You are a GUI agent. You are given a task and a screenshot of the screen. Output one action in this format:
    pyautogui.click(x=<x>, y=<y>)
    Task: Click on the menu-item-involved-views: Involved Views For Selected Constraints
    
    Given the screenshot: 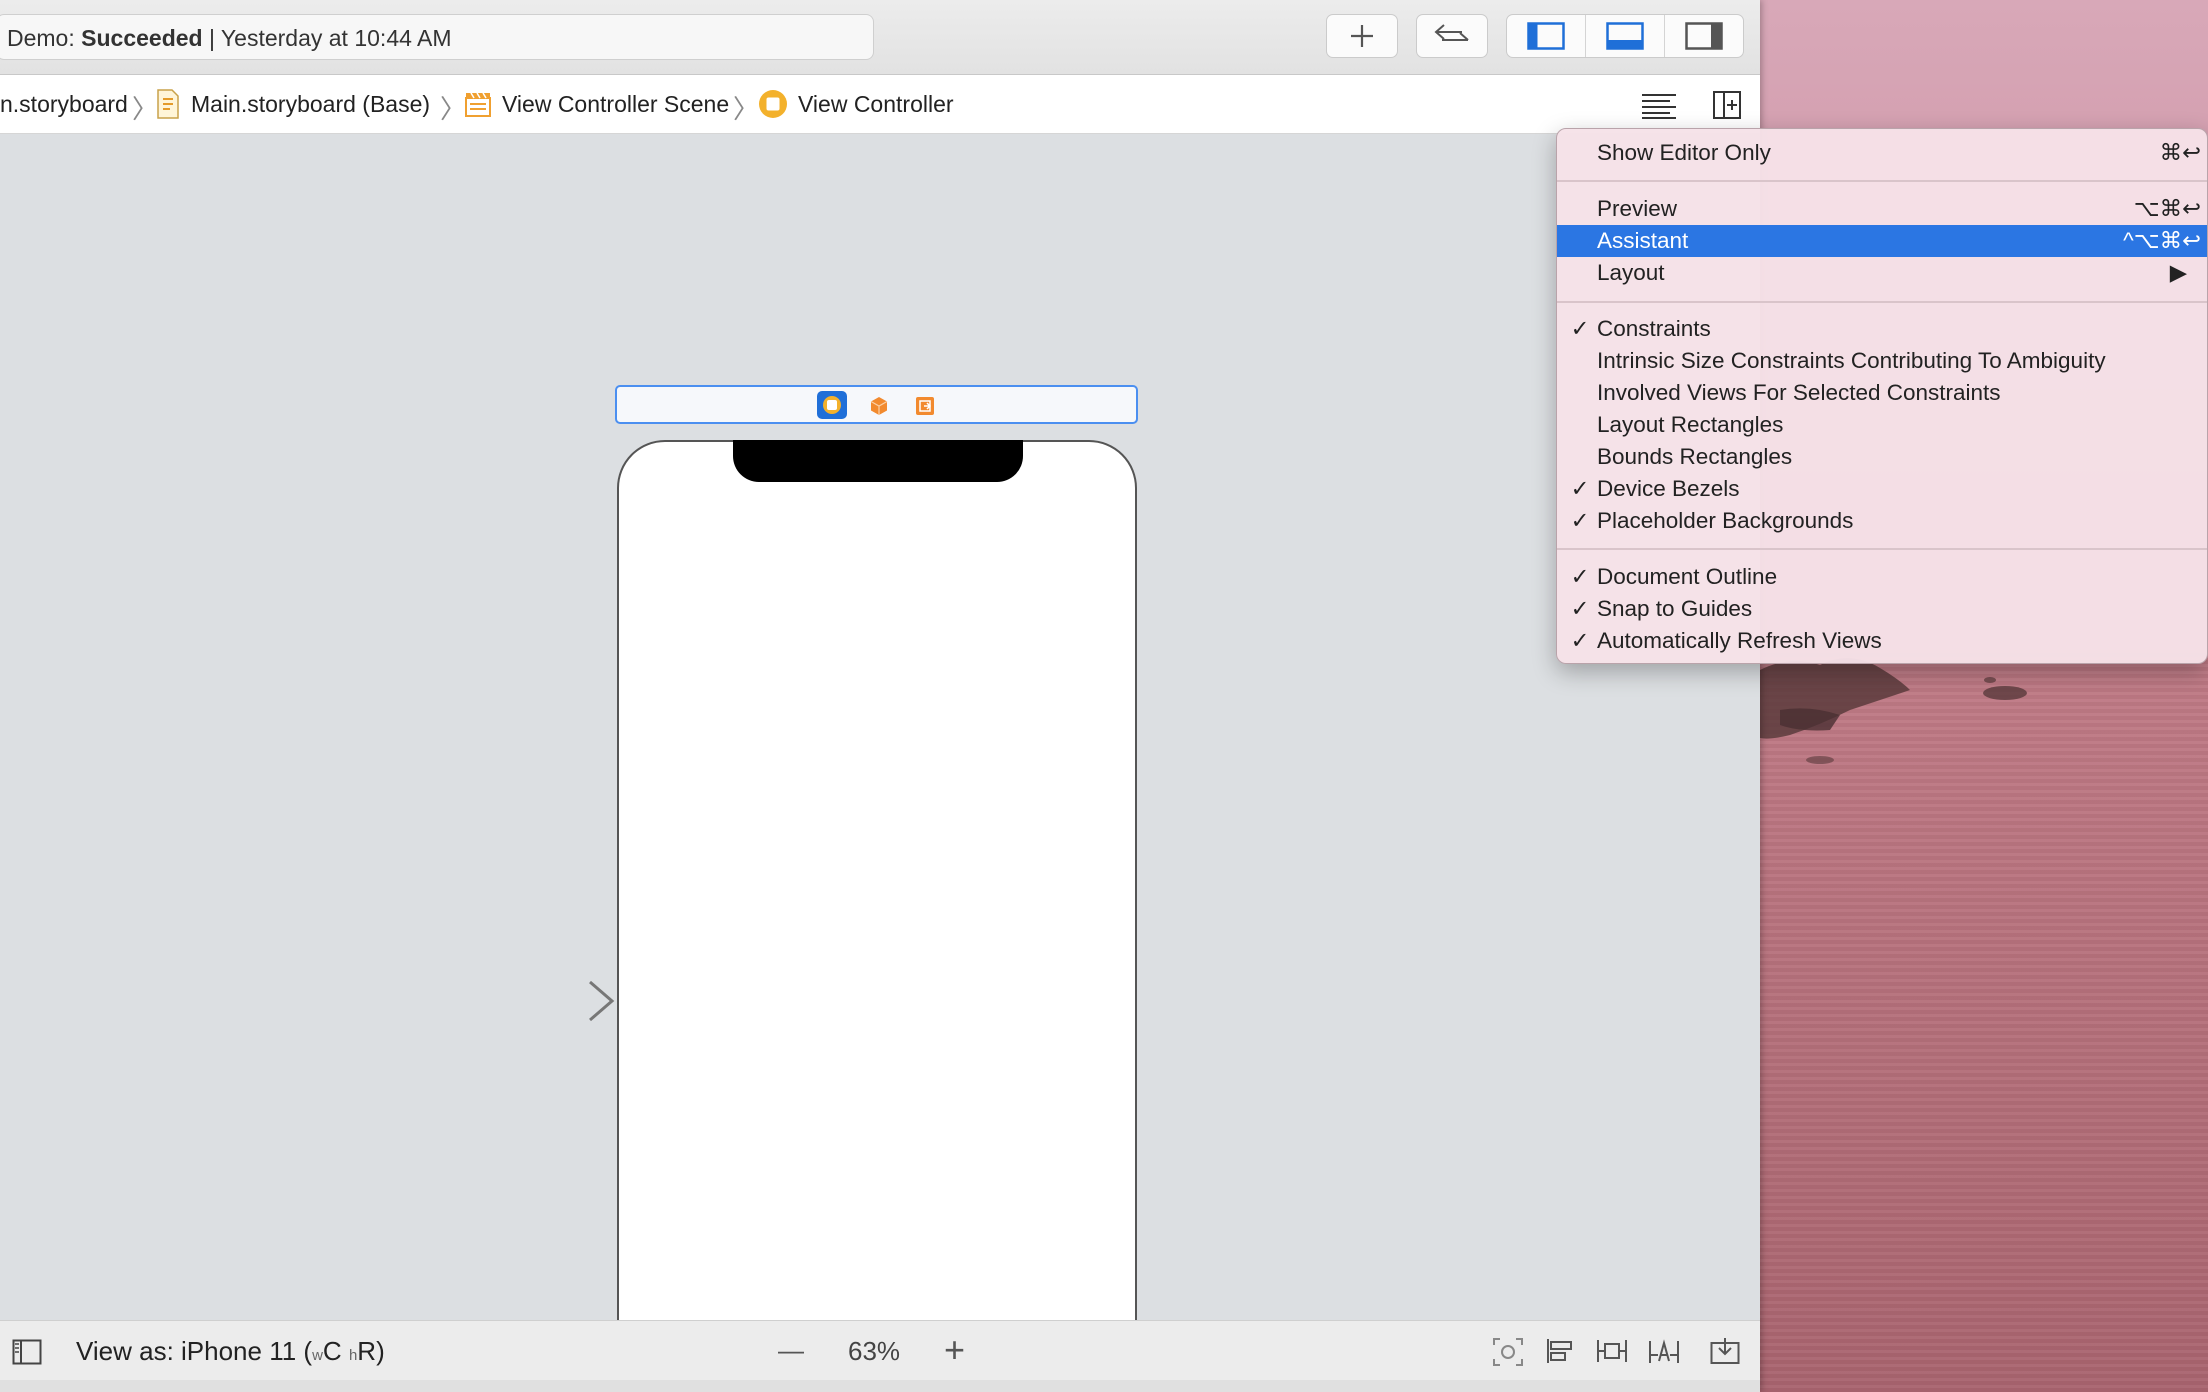 What is the action you would take?
    pyautogui.click(x=1882, y=393)
    